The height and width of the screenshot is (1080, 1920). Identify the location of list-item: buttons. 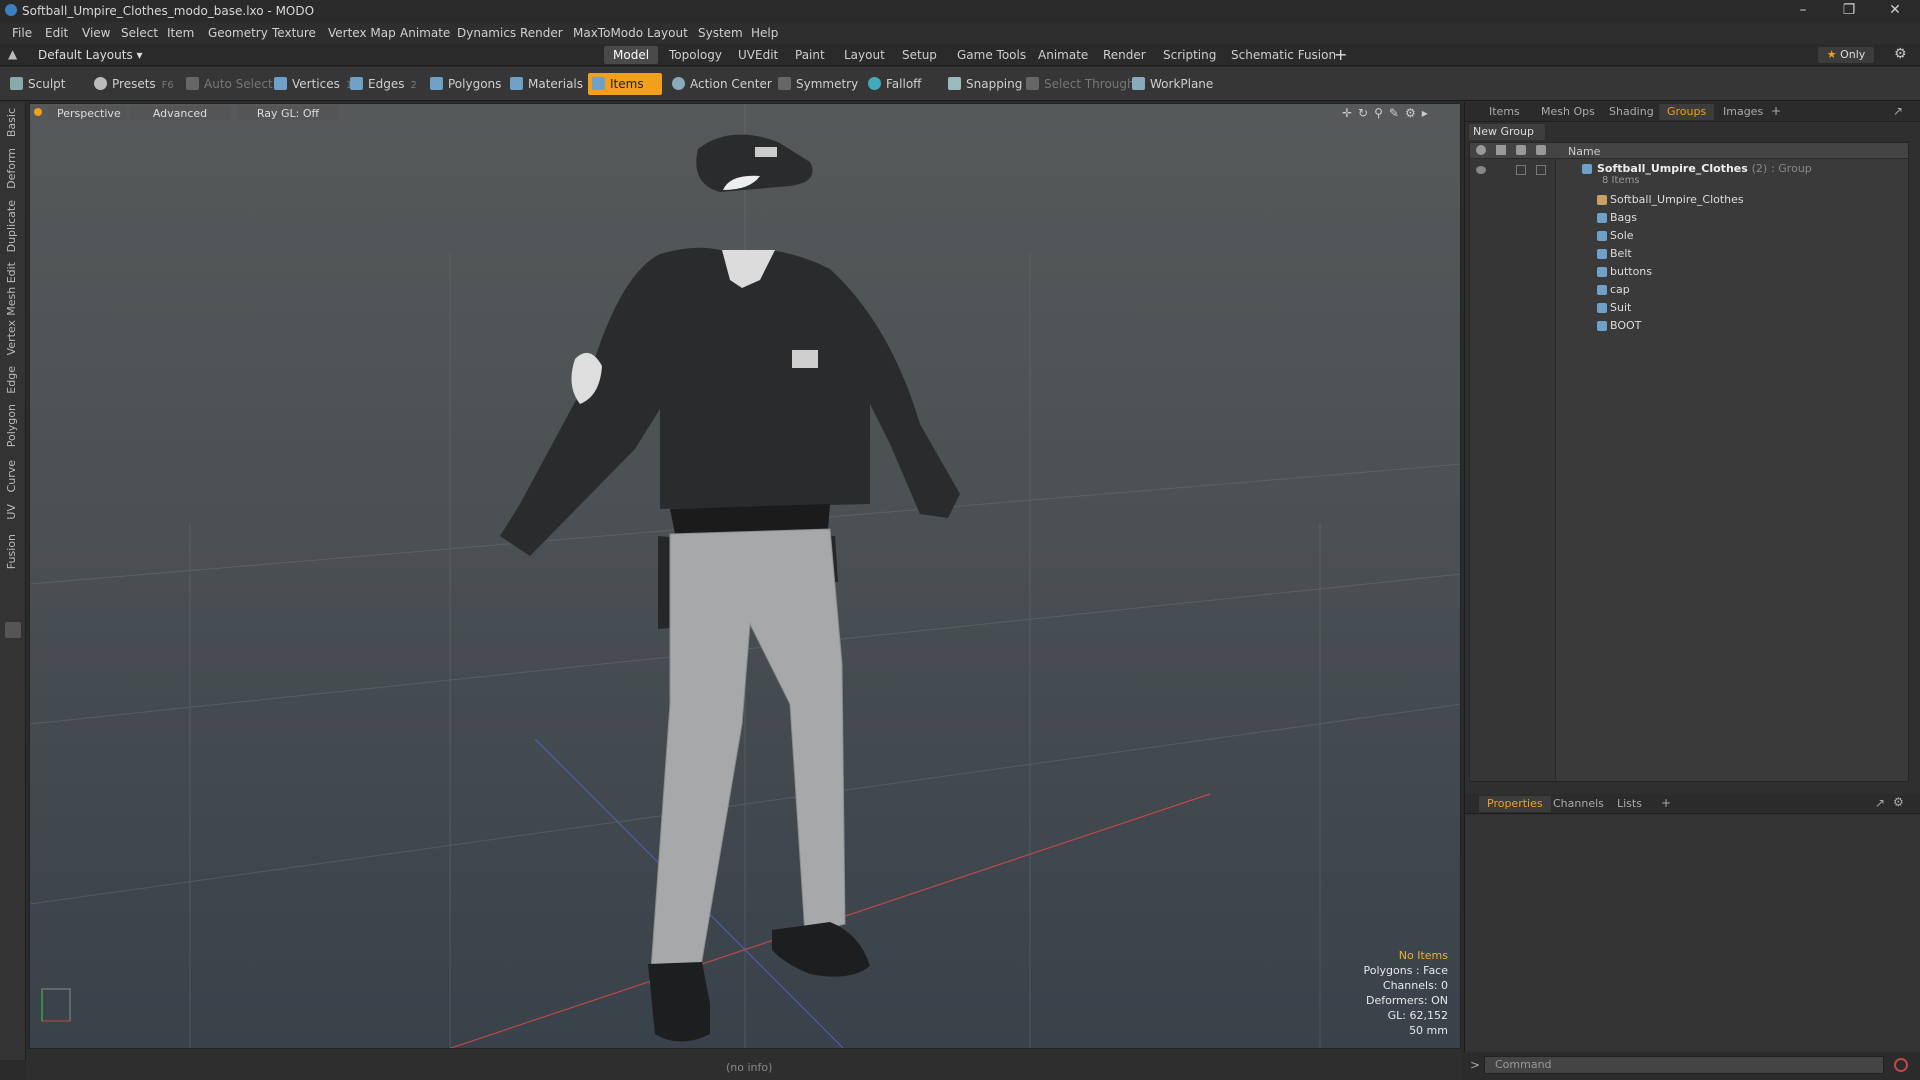
(1689, 272).